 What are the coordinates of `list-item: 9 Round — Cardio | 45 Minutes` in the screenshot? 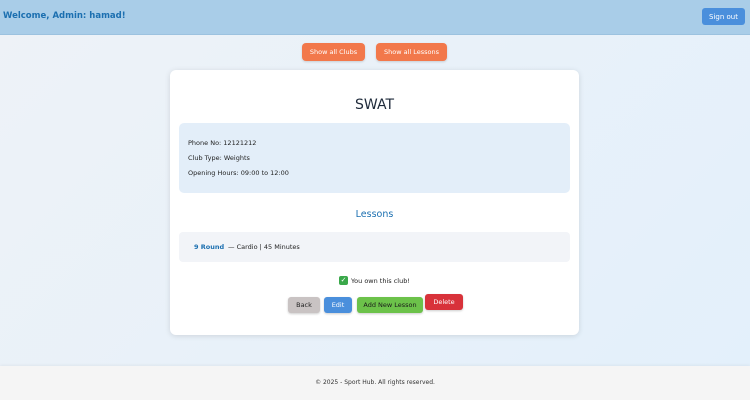 It's located at (374, 247).